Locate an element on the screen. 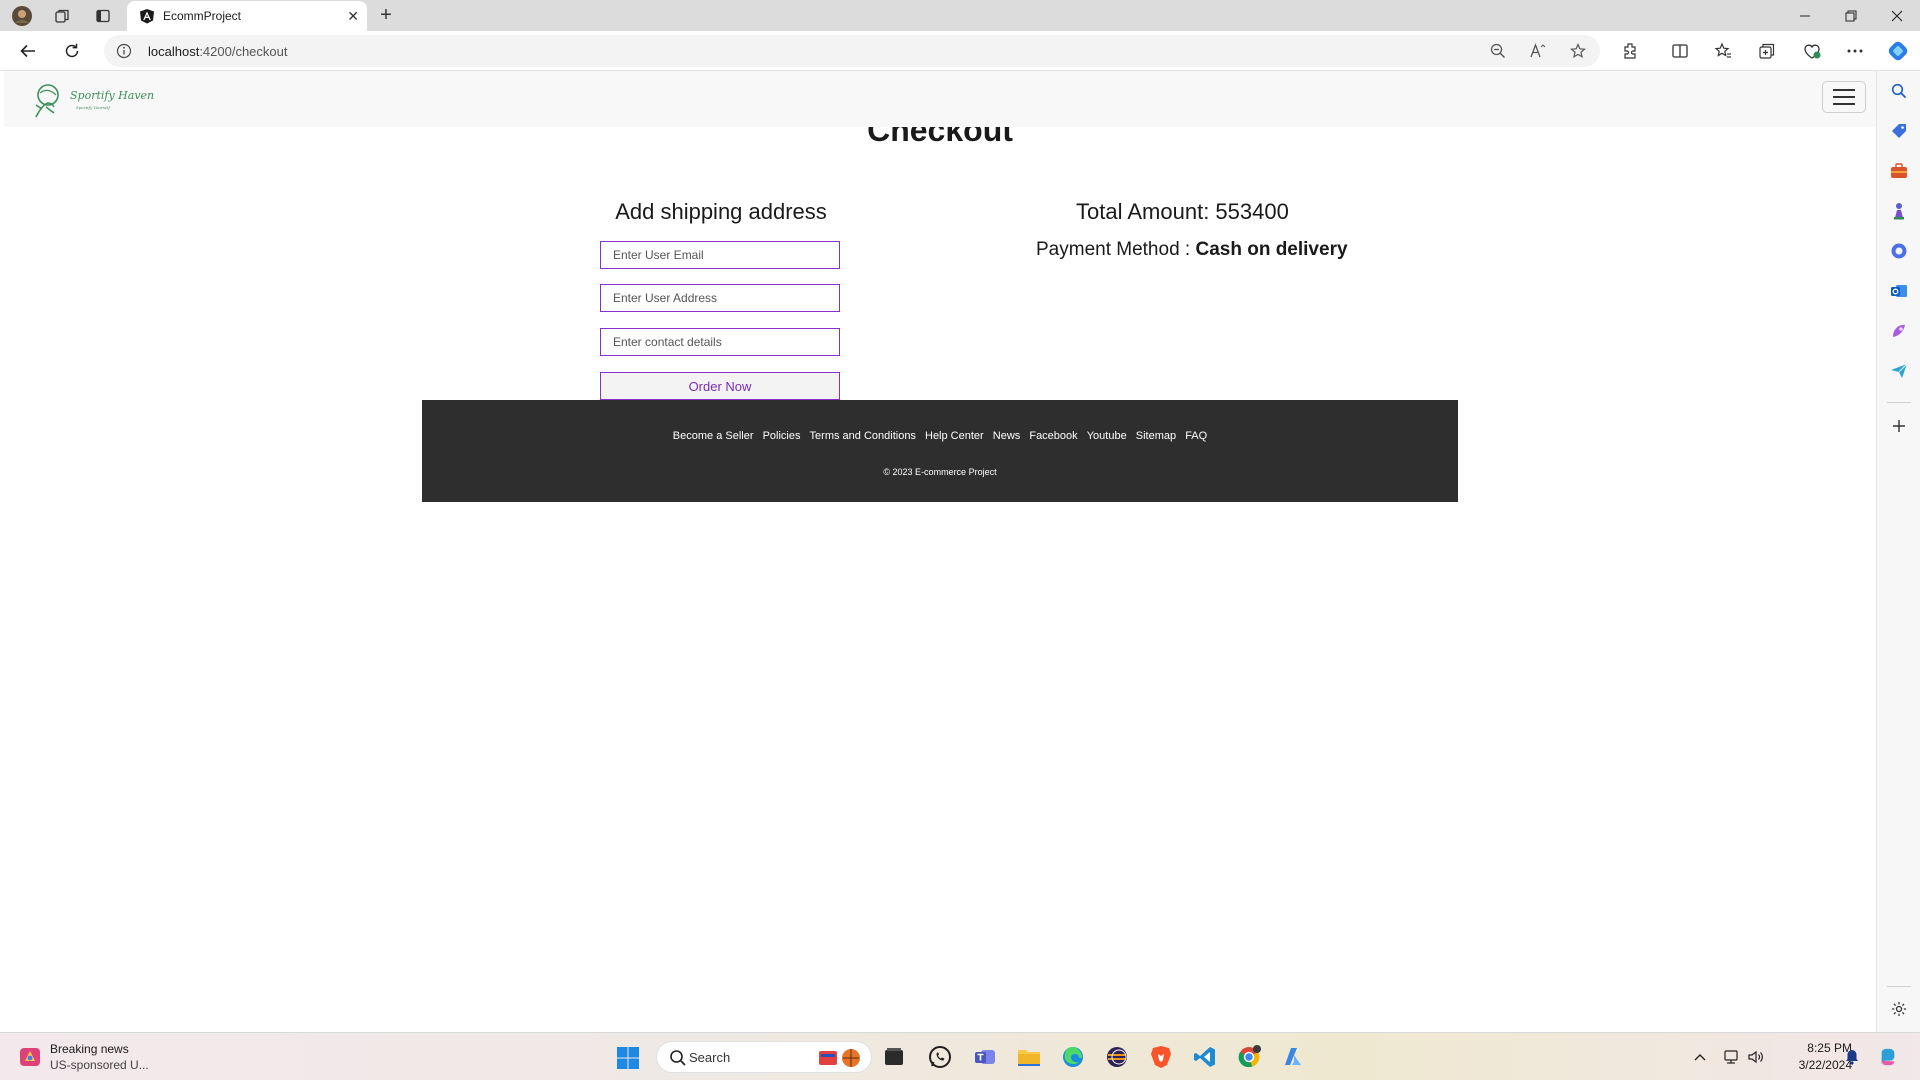 This screenshot has width=1920, height=1080. payment-method-label: Payment Method : is located at coordinates (1116, 249).